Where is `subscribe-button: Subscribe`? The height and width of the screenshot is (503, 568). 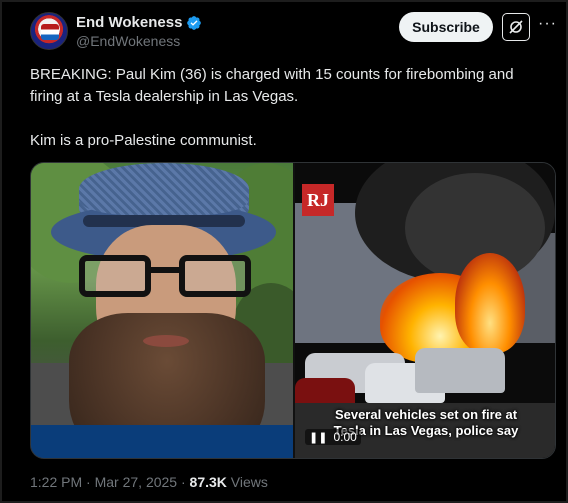 subscribe-button: Subscribe is located at coordinates (446, 27).